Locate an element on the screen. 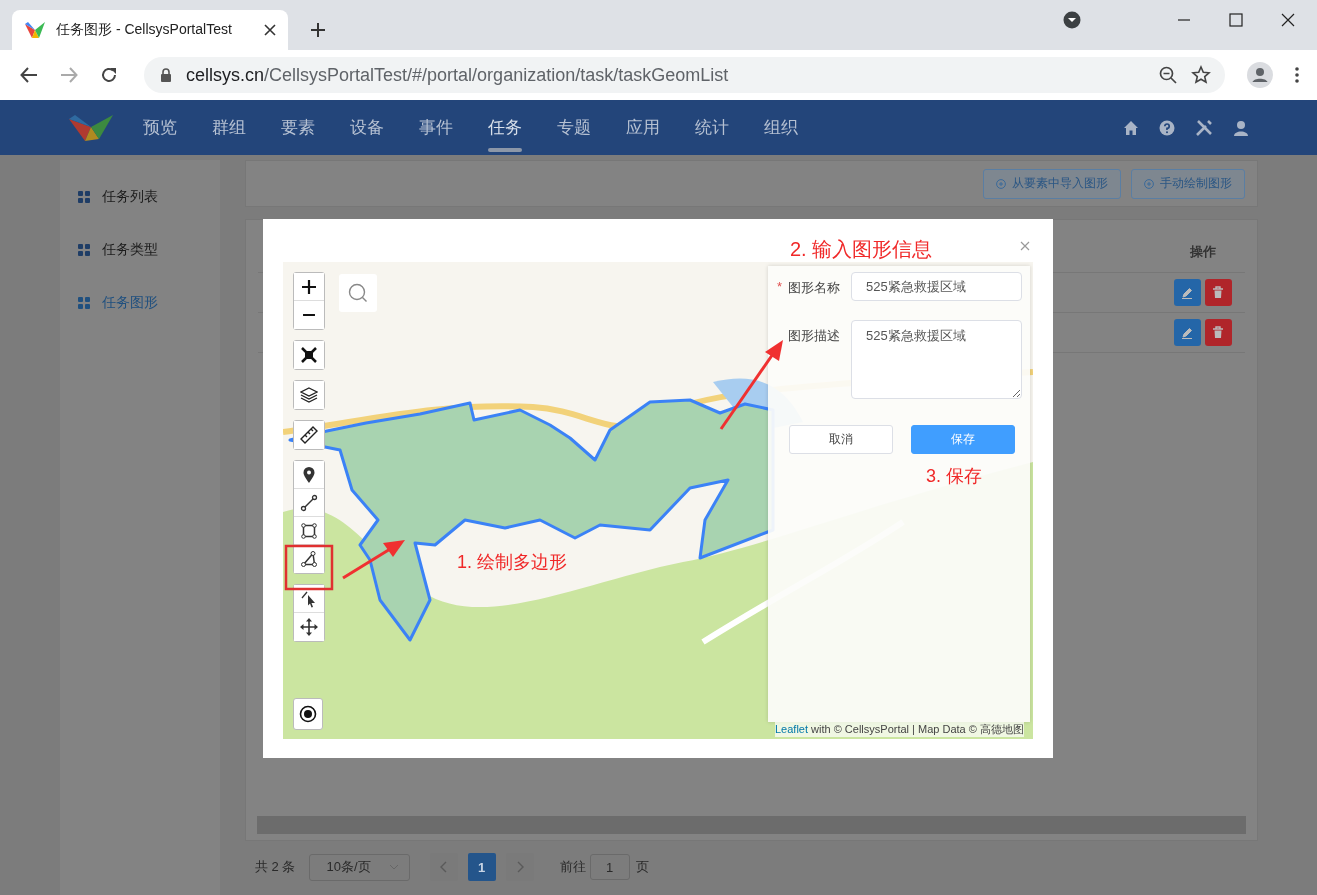 This screenshot has width=1317, height=895. home-icon is located at coordinates (1131, 127).